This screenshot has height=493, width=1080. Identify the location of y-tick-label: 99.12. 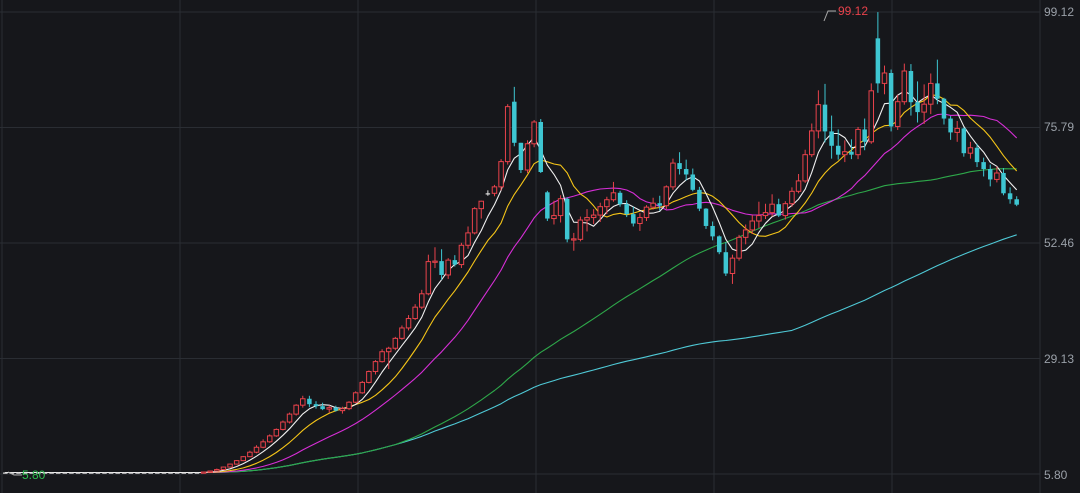
(1059, 12).